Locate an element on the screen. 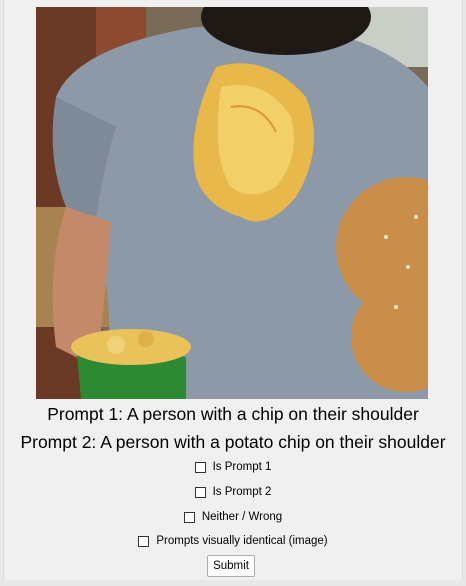  option-is-prompt-2: Is Prompt 2 is located at coordinates (233, 492).